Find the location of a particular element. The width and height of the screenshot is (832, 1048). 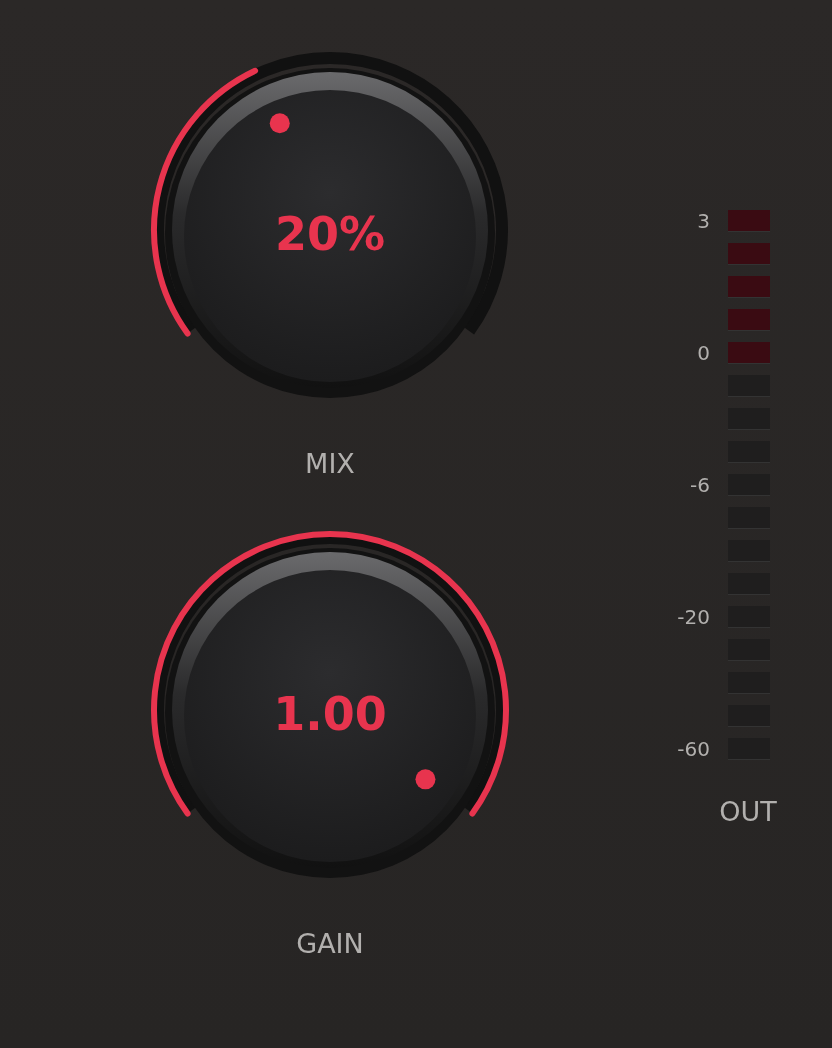

knob-value: 20% is located at coordinates (330, 234).